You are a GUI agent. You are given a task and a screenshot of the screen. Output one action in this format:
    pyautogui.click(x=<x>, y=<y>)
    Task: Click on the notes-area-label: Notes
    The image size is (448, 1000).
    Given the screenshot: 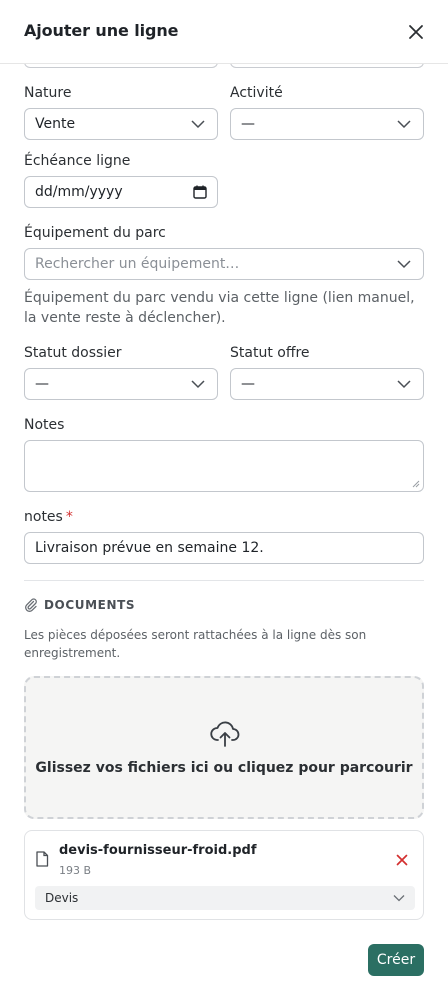 What is the action you would take?
    pyautogui.click(x=44, y=425)
    